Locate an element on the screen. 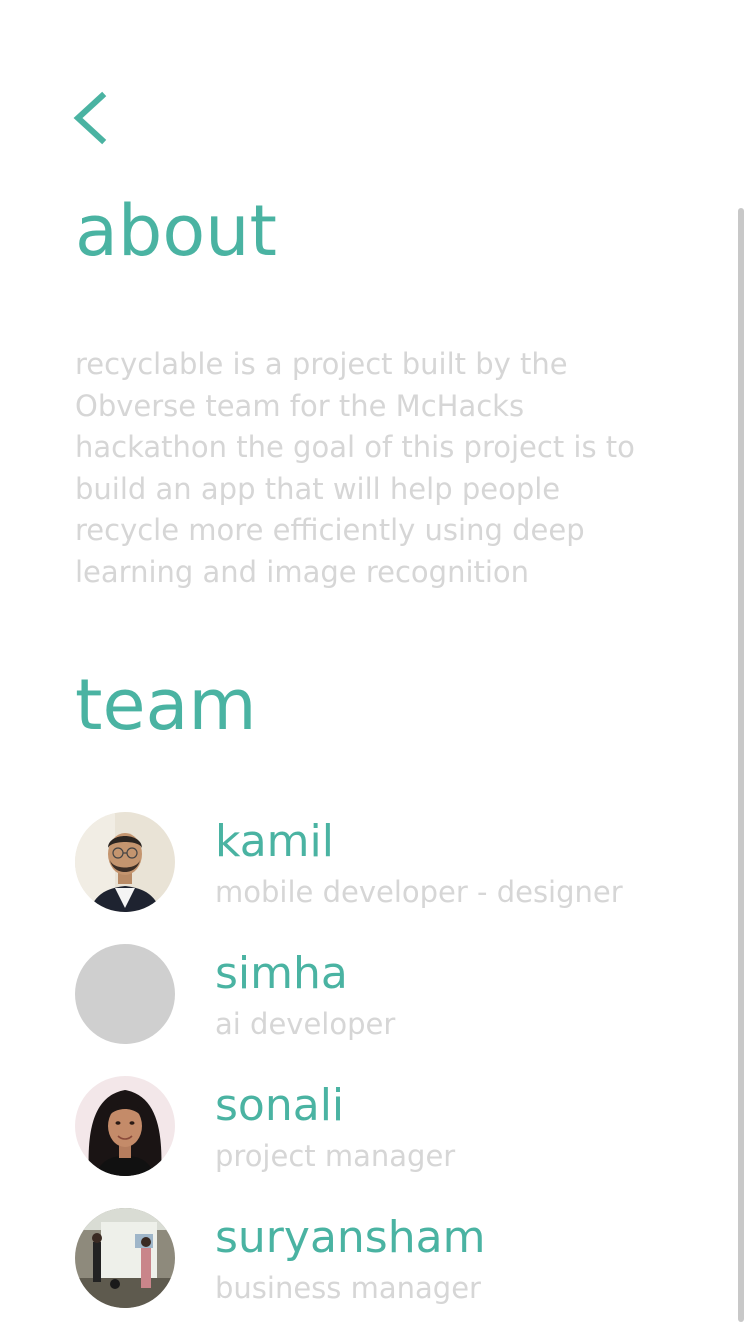 This screenshot has height=1334, width=750. member-role: ai developer is located at coordinates (305, 1024).